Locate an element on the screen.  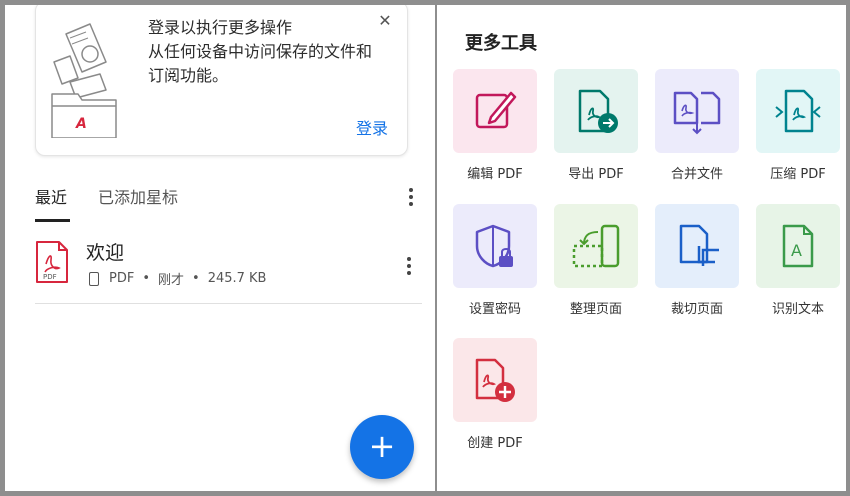
tabs-more-options-icon is located at coordinates (411, 197).